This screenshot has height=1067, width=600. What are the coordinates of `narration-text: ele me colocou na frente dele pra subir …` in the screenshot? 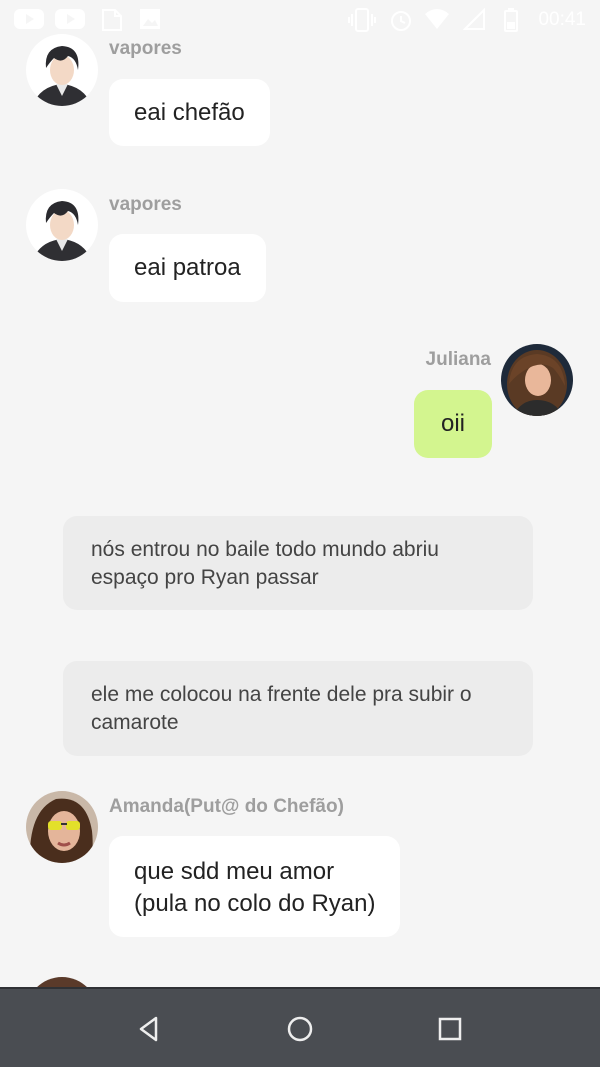 It's located at (281, 708).